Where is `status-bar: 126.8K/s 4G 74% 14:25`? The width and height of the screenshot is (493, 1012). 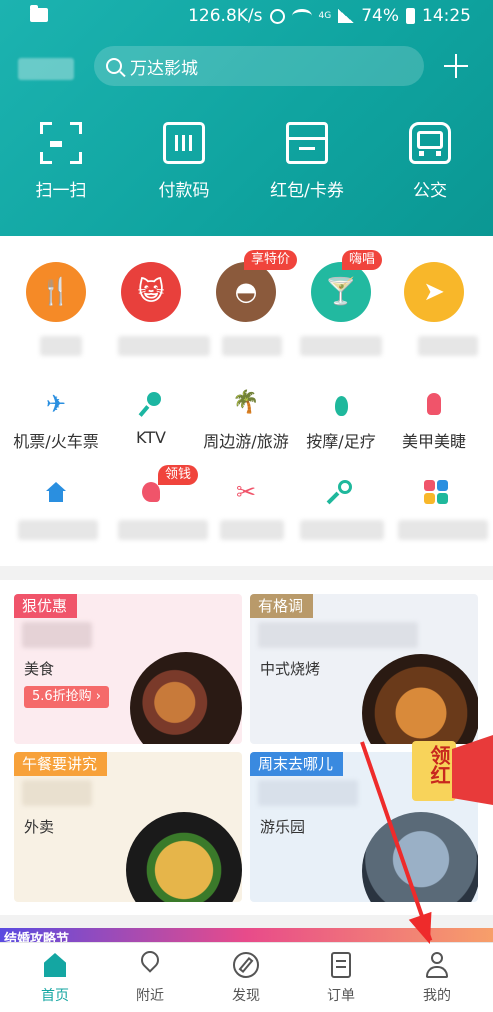 status-bar: 126.8K/s 4G 74% 14:25 is located at coordinates (246, 17).